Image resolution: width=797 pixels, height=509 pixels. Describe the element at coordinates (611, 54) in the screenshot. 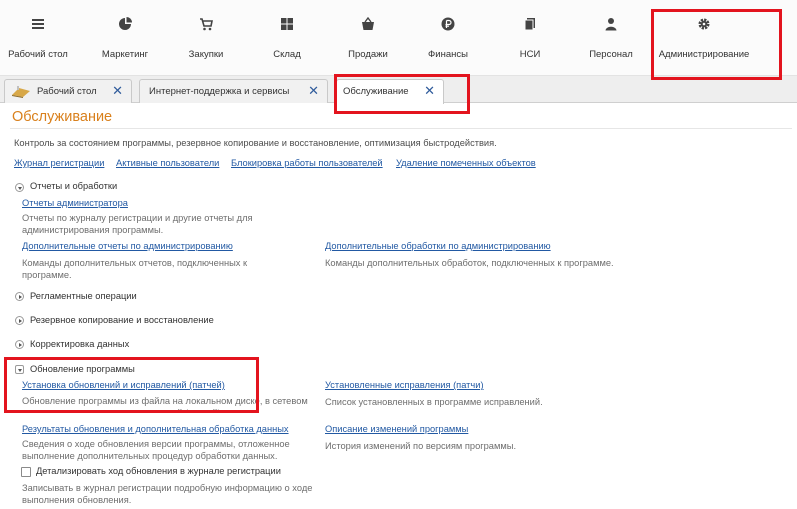

I see `section-label: Персонал` at that location.